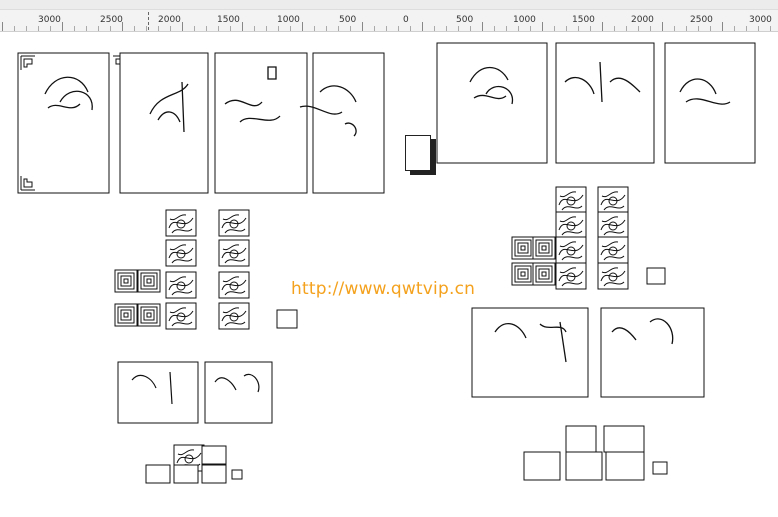 Image resolution: width=778 pixels, height=517 pixels. Describe the element at coordinates (206, 269) in the screenshot. I see `left-tile-grid` at that location.